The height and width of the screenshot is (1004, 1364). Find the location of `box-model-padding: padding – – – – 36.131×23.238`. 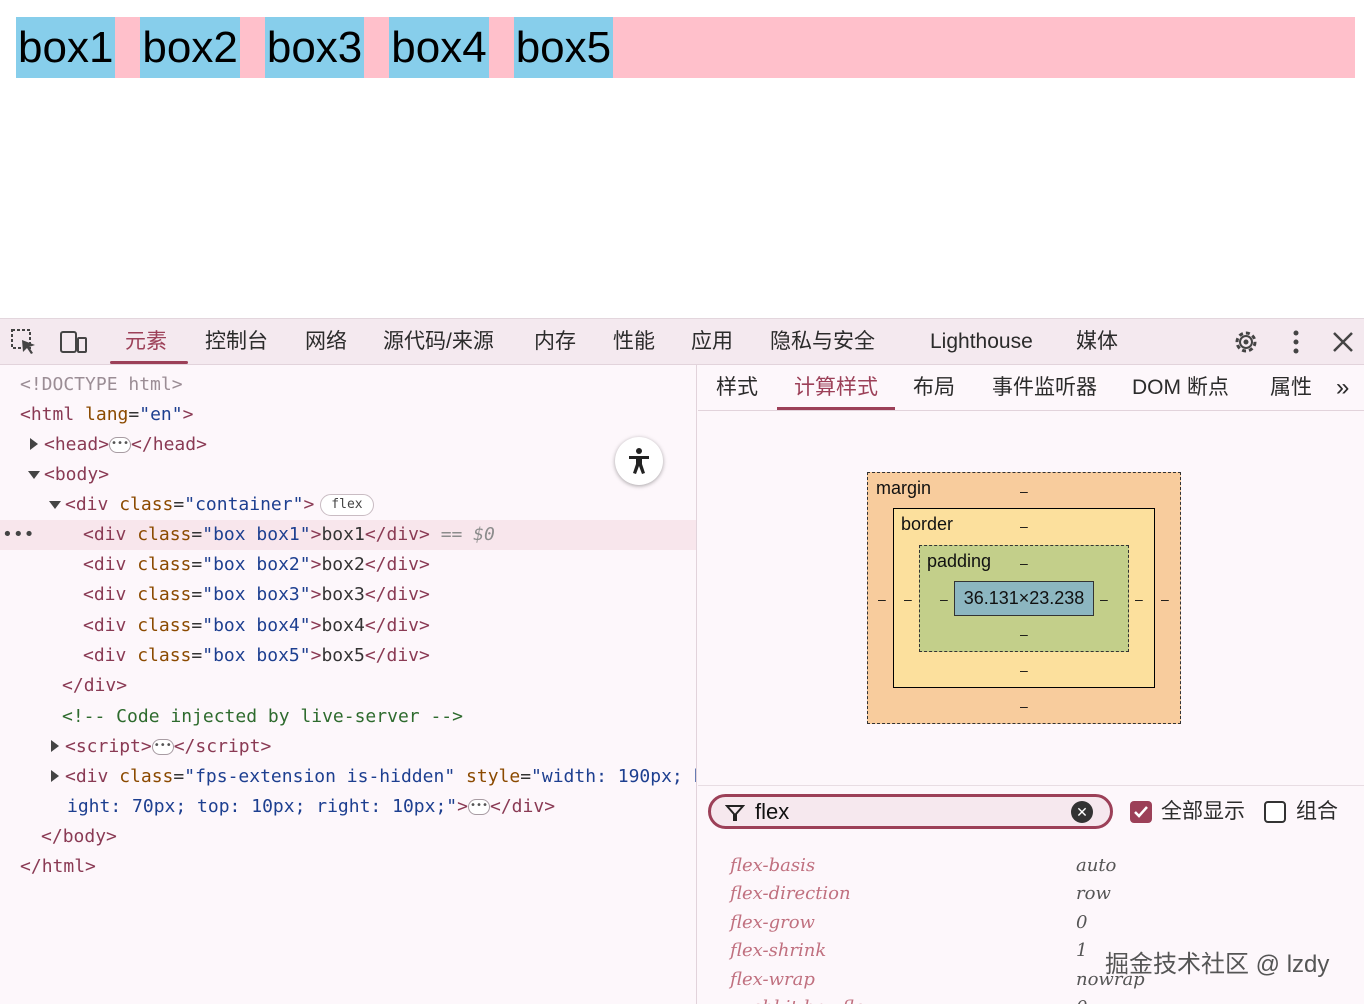

box-model-padding: padding – – – – 36.131×23.238 is located at coordinates (1024, 598).